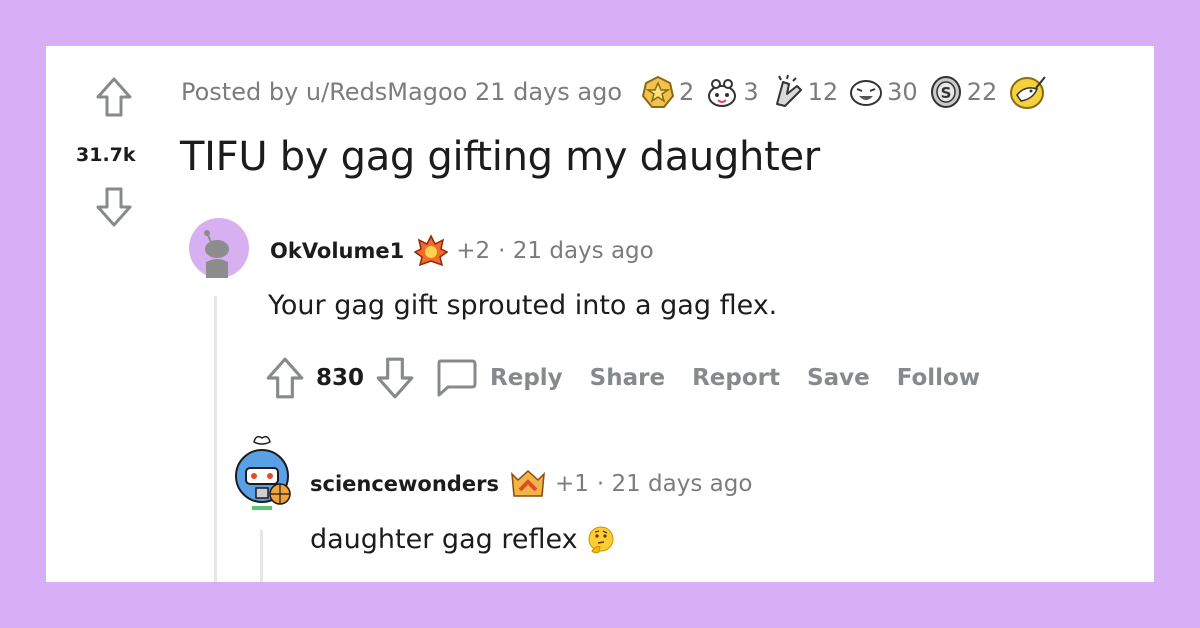 This screenshot has height=628, width=1200. I want to click on laughing-face-award-icon, so click(866, 93).